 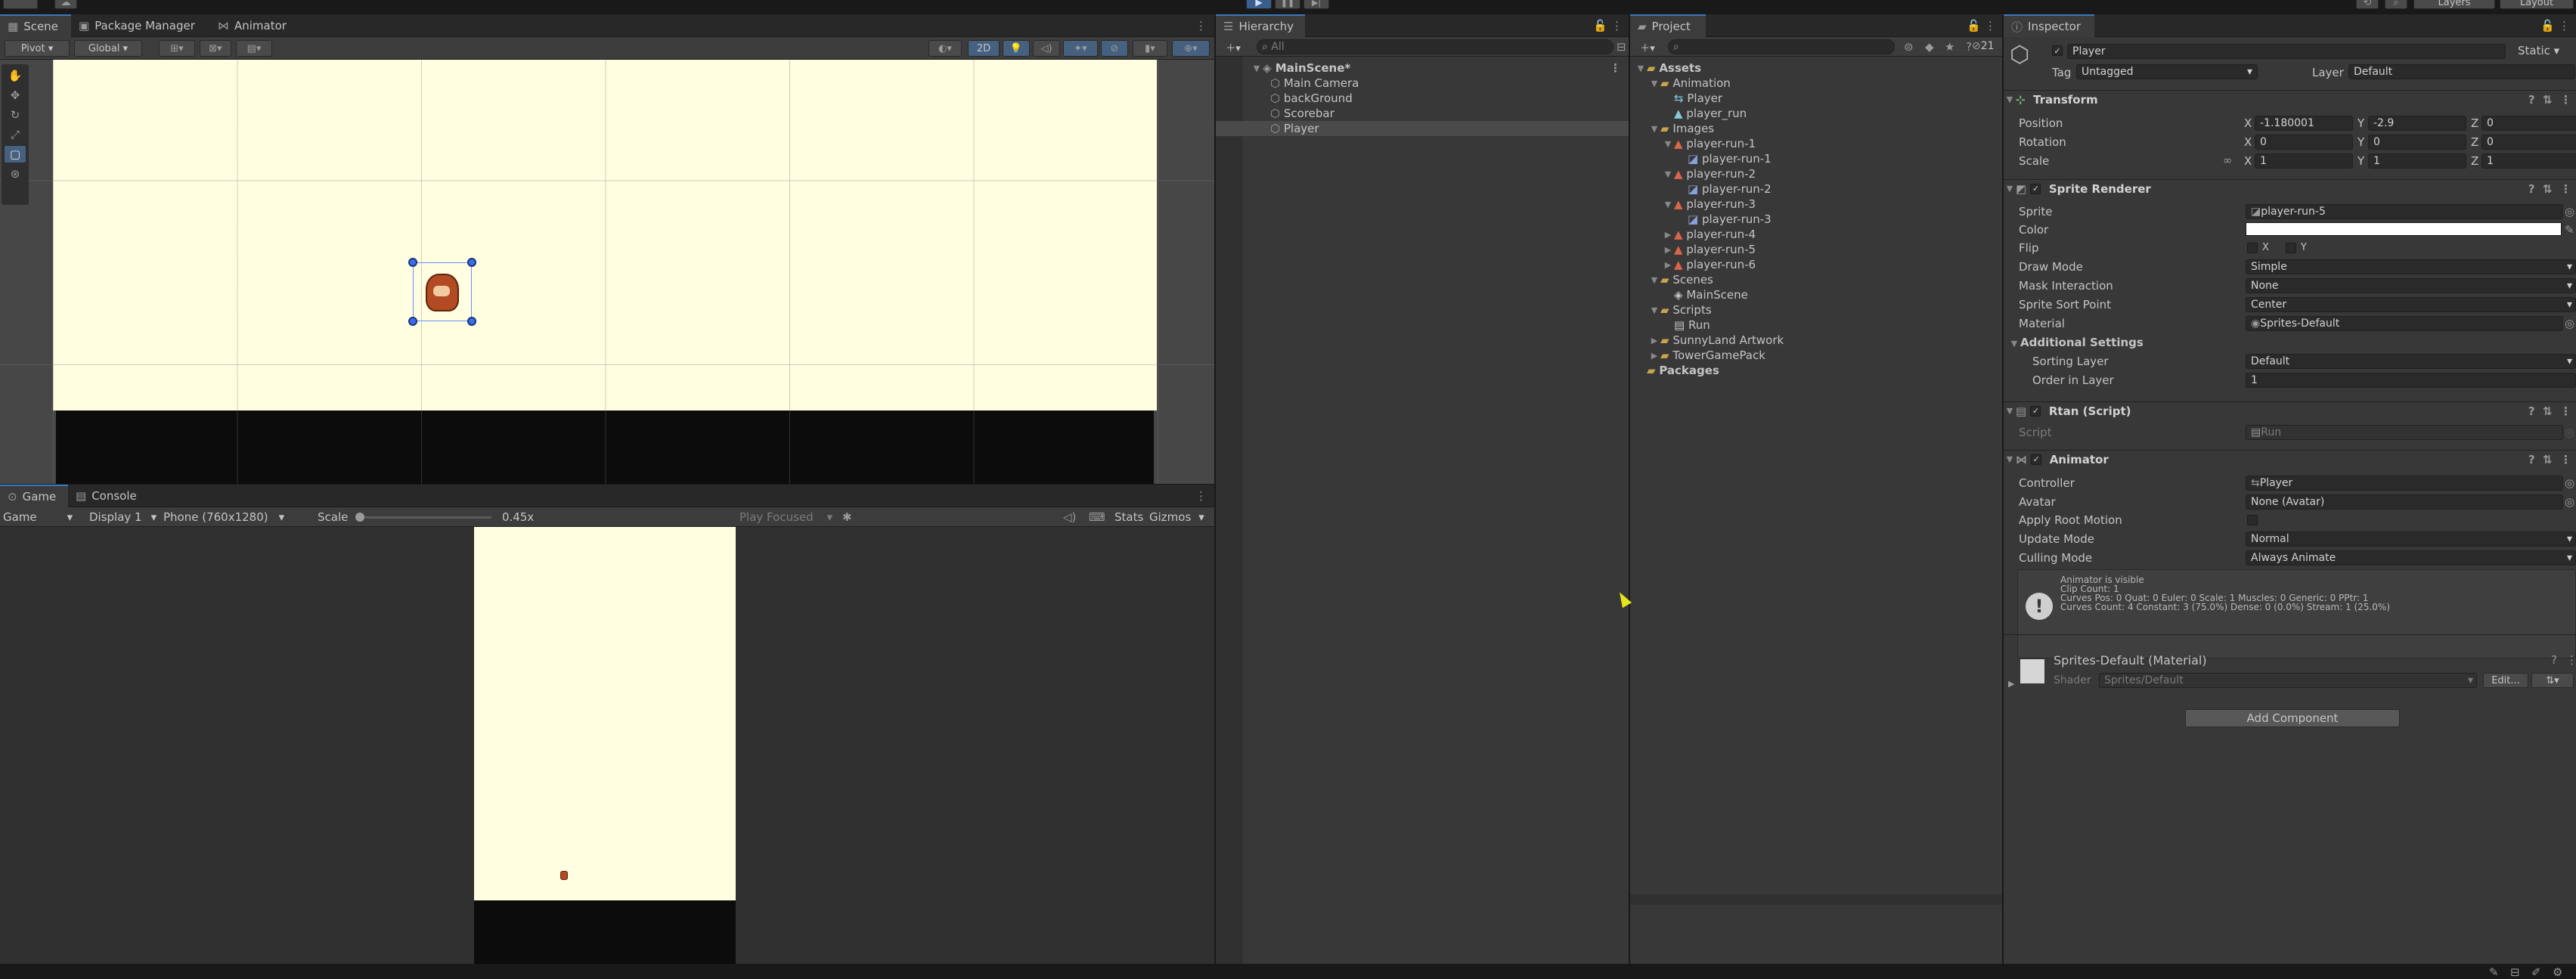 What do you see at coordinates (2011, 684) in the screenshot?
I see `fold-icon: ▶` at bounding box center [2011, 684].